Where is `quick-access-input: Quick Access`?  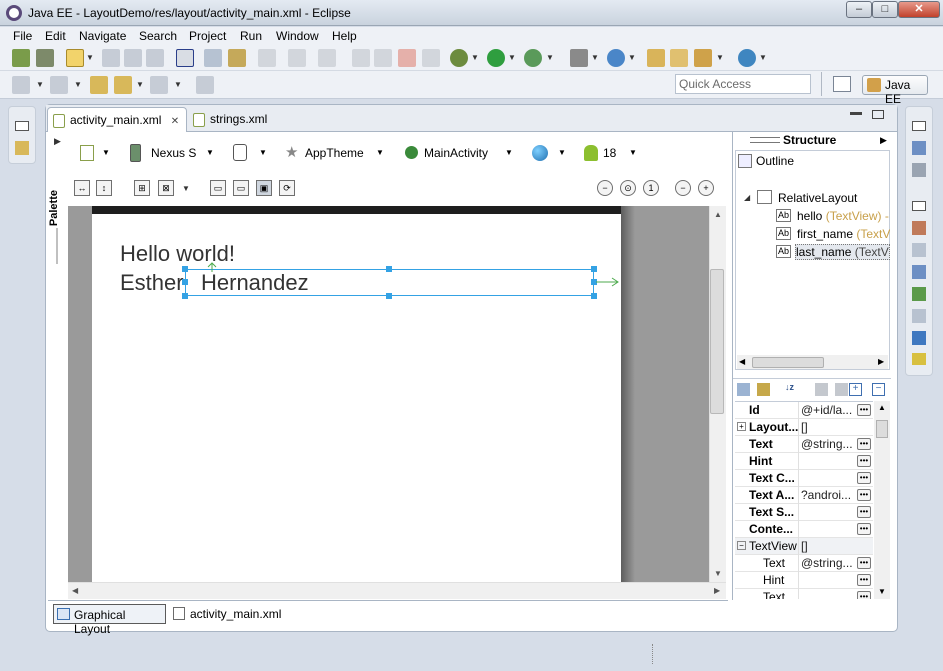
quick-access-input: Quick Access is located at coordinates (743, 84).